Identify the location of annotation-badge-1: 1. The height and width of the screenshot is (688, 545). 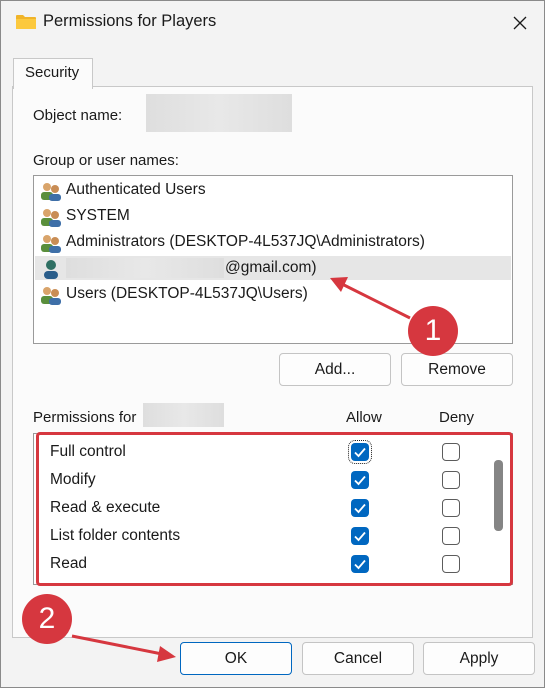
(433, 331).